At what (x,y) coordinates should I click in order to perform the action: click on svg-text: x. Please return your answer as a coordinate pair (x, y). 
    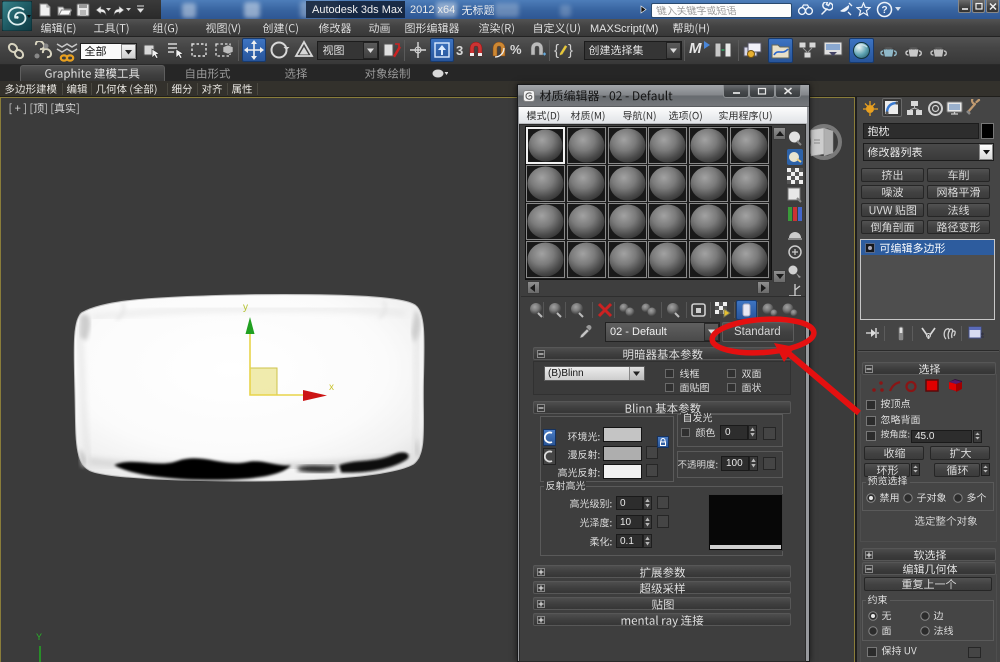
    Looking at the image, I should click on (331, 387).